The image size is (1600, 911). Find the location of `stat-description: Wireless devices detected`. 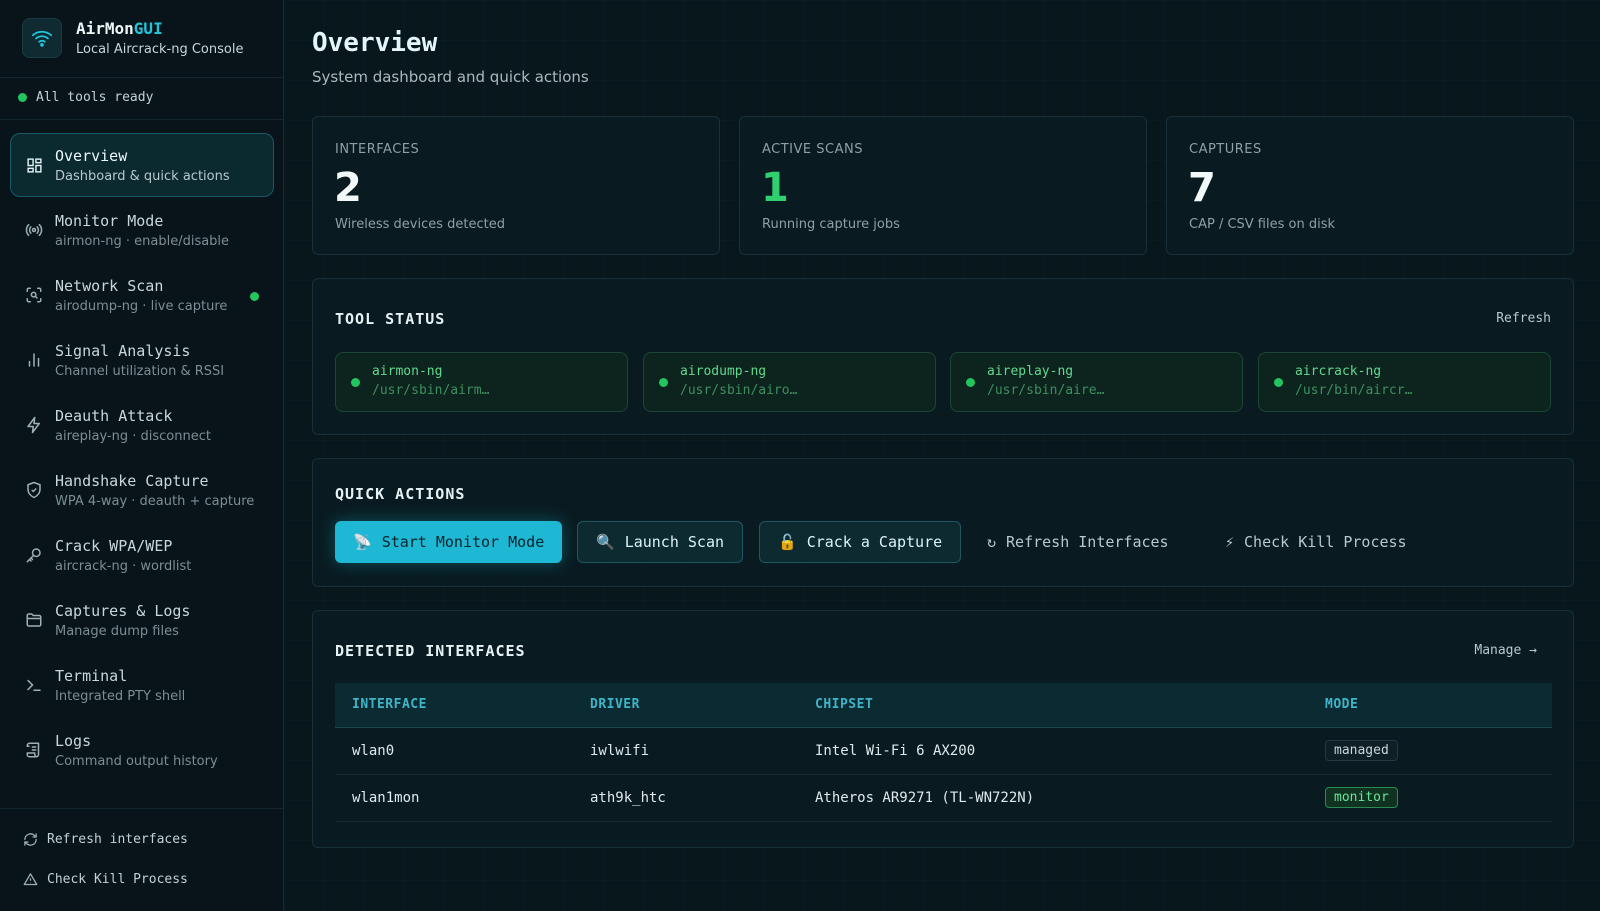

stat-description: Wireless devices detected is located at coordinates (420, 224).